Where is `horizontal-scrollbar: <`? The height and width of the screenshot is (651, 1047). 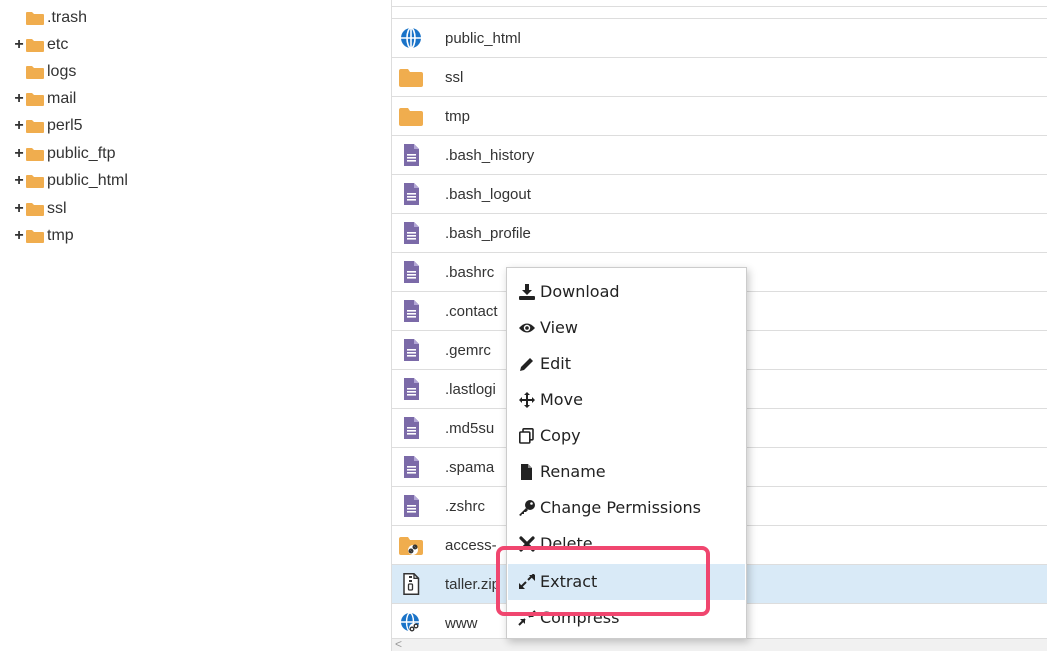
horizontal-scrollbar: < is located at coordinates (719, 644).